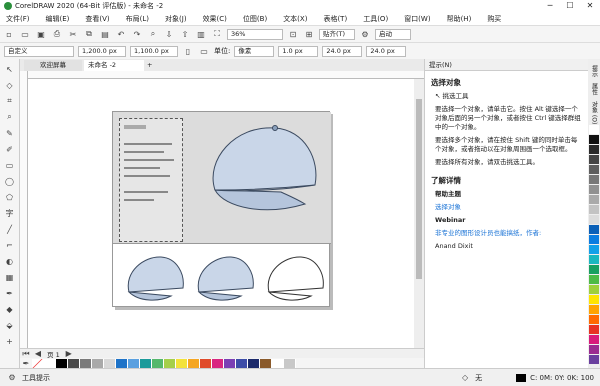  I want to click on menu-bitmaps: 位图(B), so click(255, 19).